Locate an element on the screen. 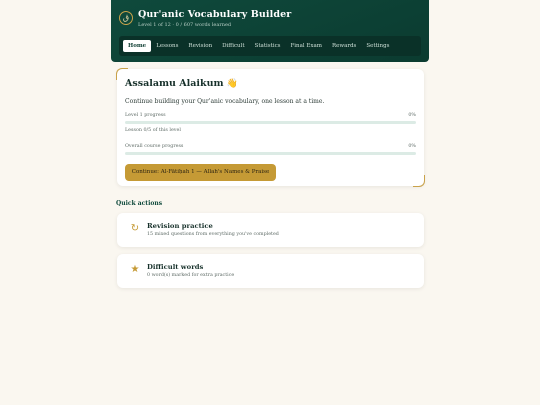 The image size is (540, 405). logo-icon: ق is located at coordinates (126, 18).